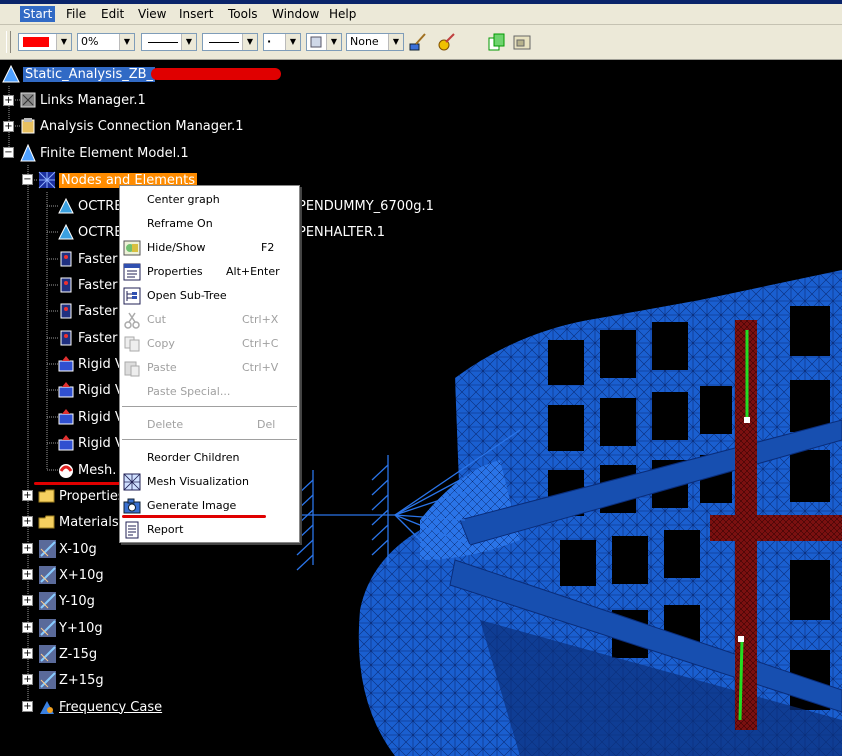 The height and width of the screenshot is (756, 842). I want to click on tree-item-links-manager: Links Manager.1, so click(82, 100).